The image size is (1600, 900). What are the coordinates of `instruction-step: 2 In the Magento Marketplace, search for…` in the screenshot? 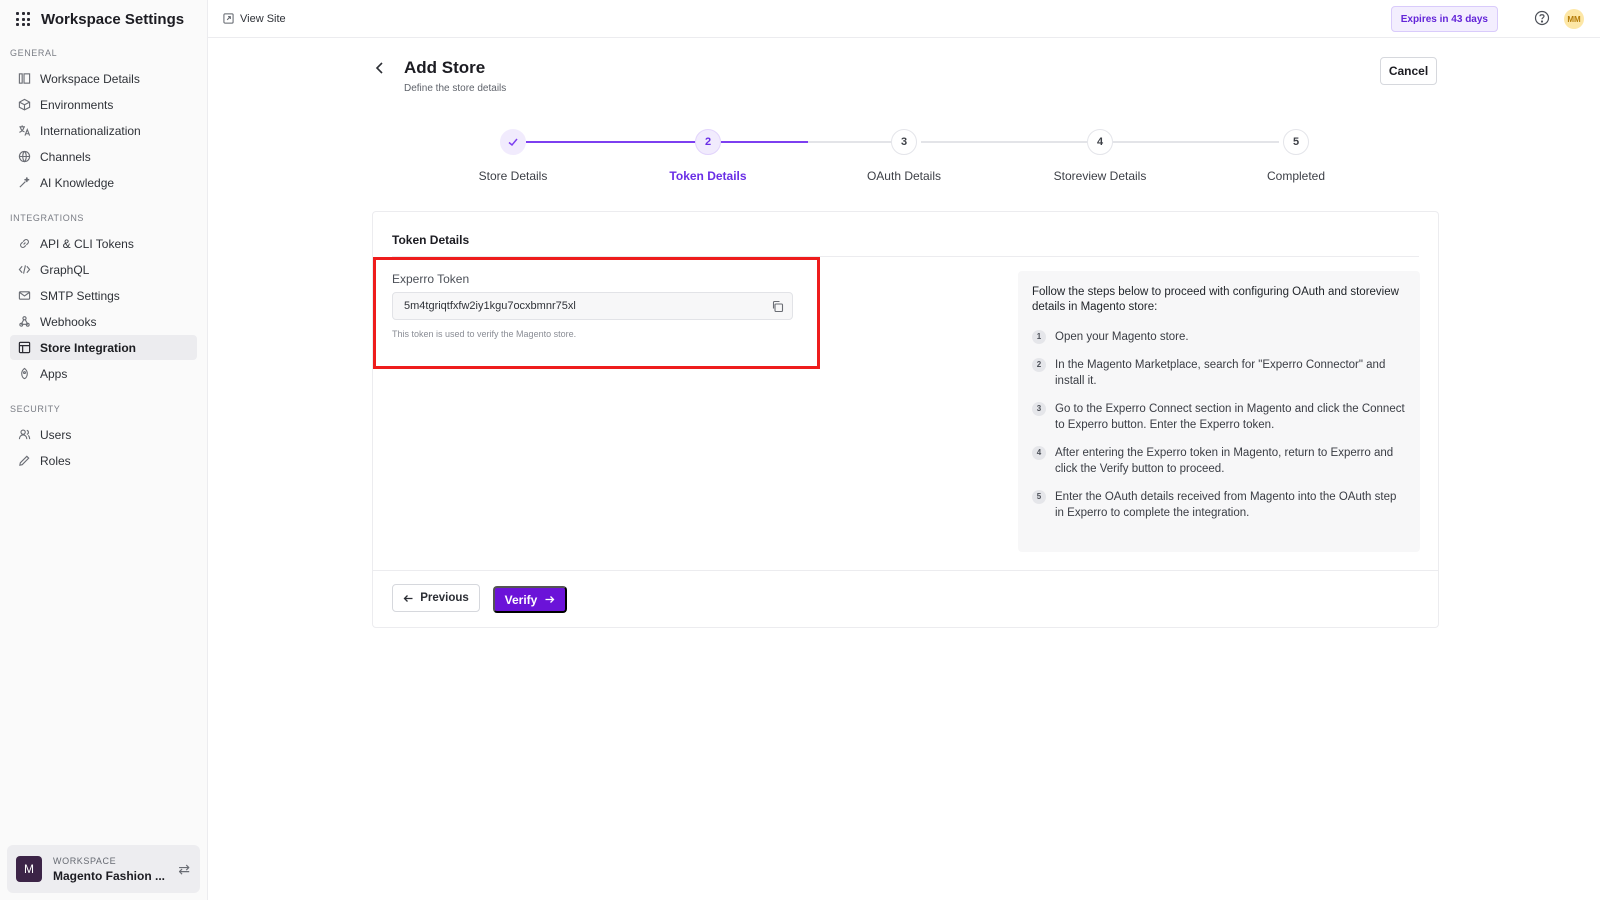 It's located at (1219, 373).